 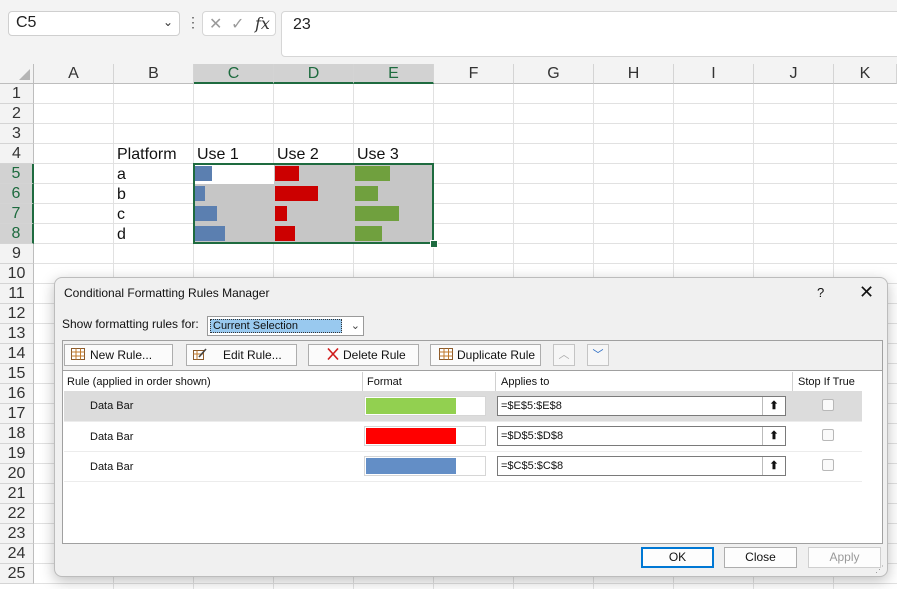 What do you see at coordinates (302, 24) in the screenshot?
I see `formula-value: 23` at bounding box center [302, 24].